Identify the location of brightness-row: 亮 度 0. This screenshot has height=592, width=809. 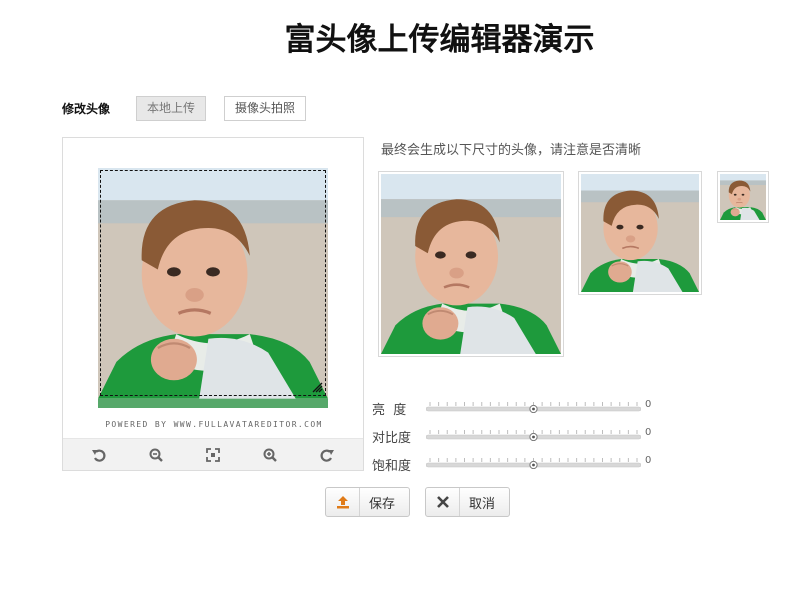
(517, 410).